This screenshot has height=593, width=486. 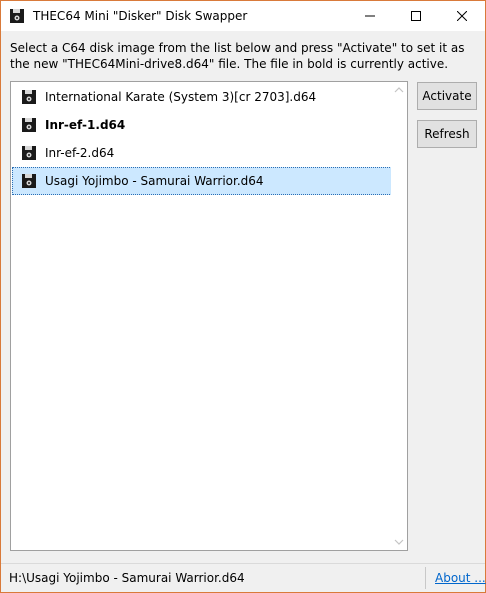 I want to click on maximize-button, so click(x=416, y=16).